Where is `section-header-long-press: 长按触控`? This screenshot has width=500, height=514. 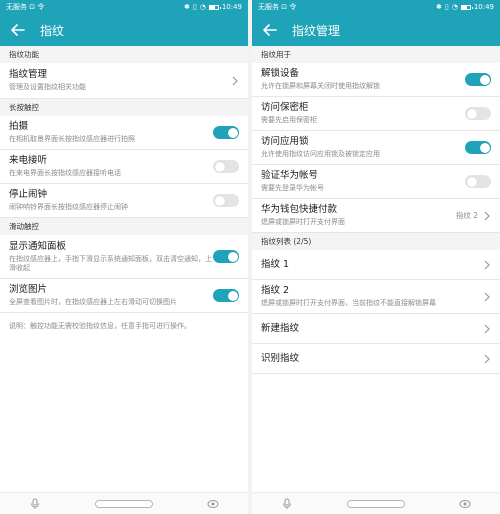 section-header-long-press: 长按触控 is located at coordinates (124, 107).